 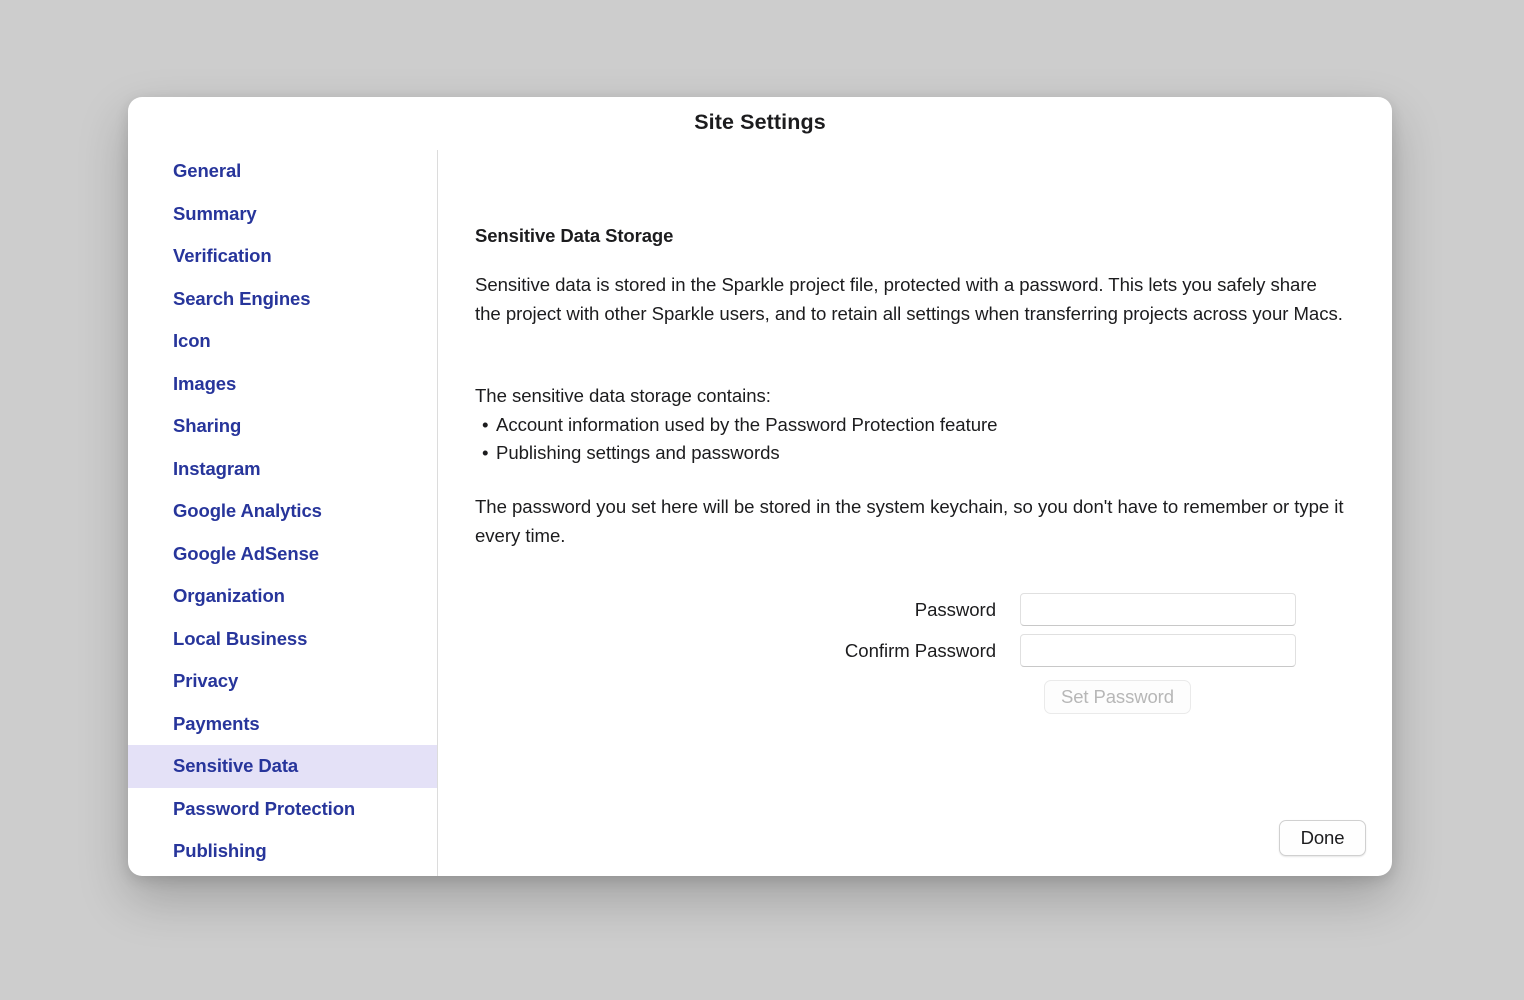 I want to click on sidebar-item-payments: Payments, so click(x=282, y=724).